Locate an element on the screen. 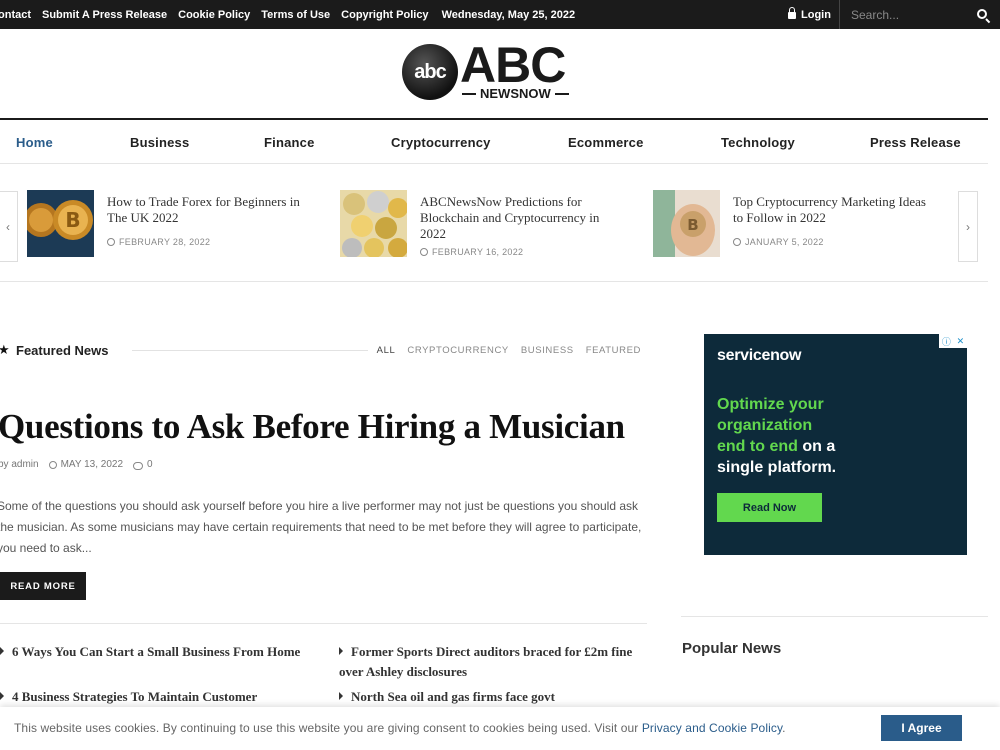  category-filters: ALL CRYPTOCURRENCY BUSINESS FEATURED is located at coordinates (509, 350).